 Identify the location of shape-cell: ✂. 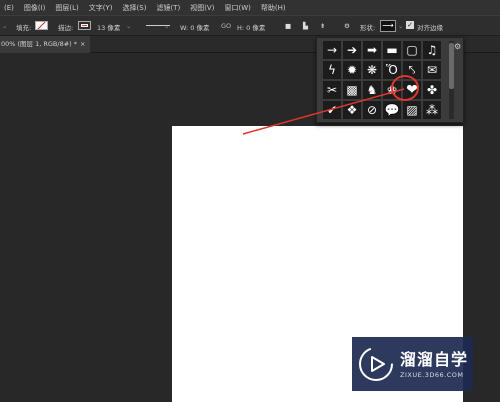
(332, 90).